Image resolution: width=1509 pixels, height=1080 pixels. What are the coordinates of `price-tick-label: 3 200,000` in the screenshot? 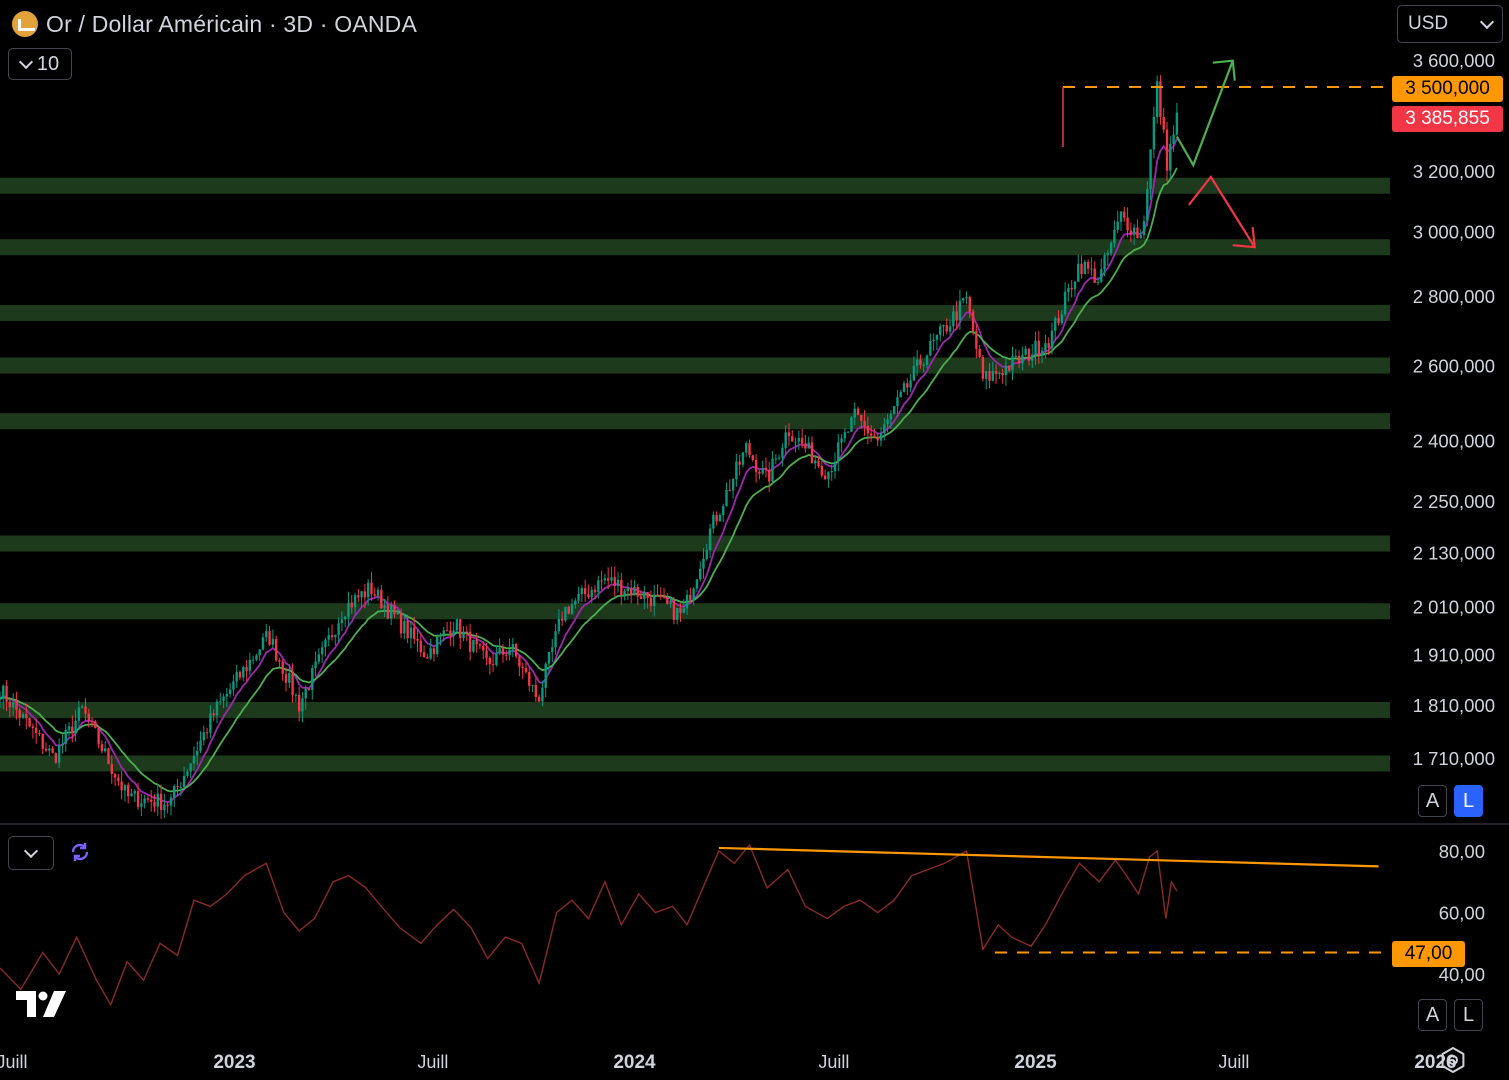 It's located at (1454, 171).